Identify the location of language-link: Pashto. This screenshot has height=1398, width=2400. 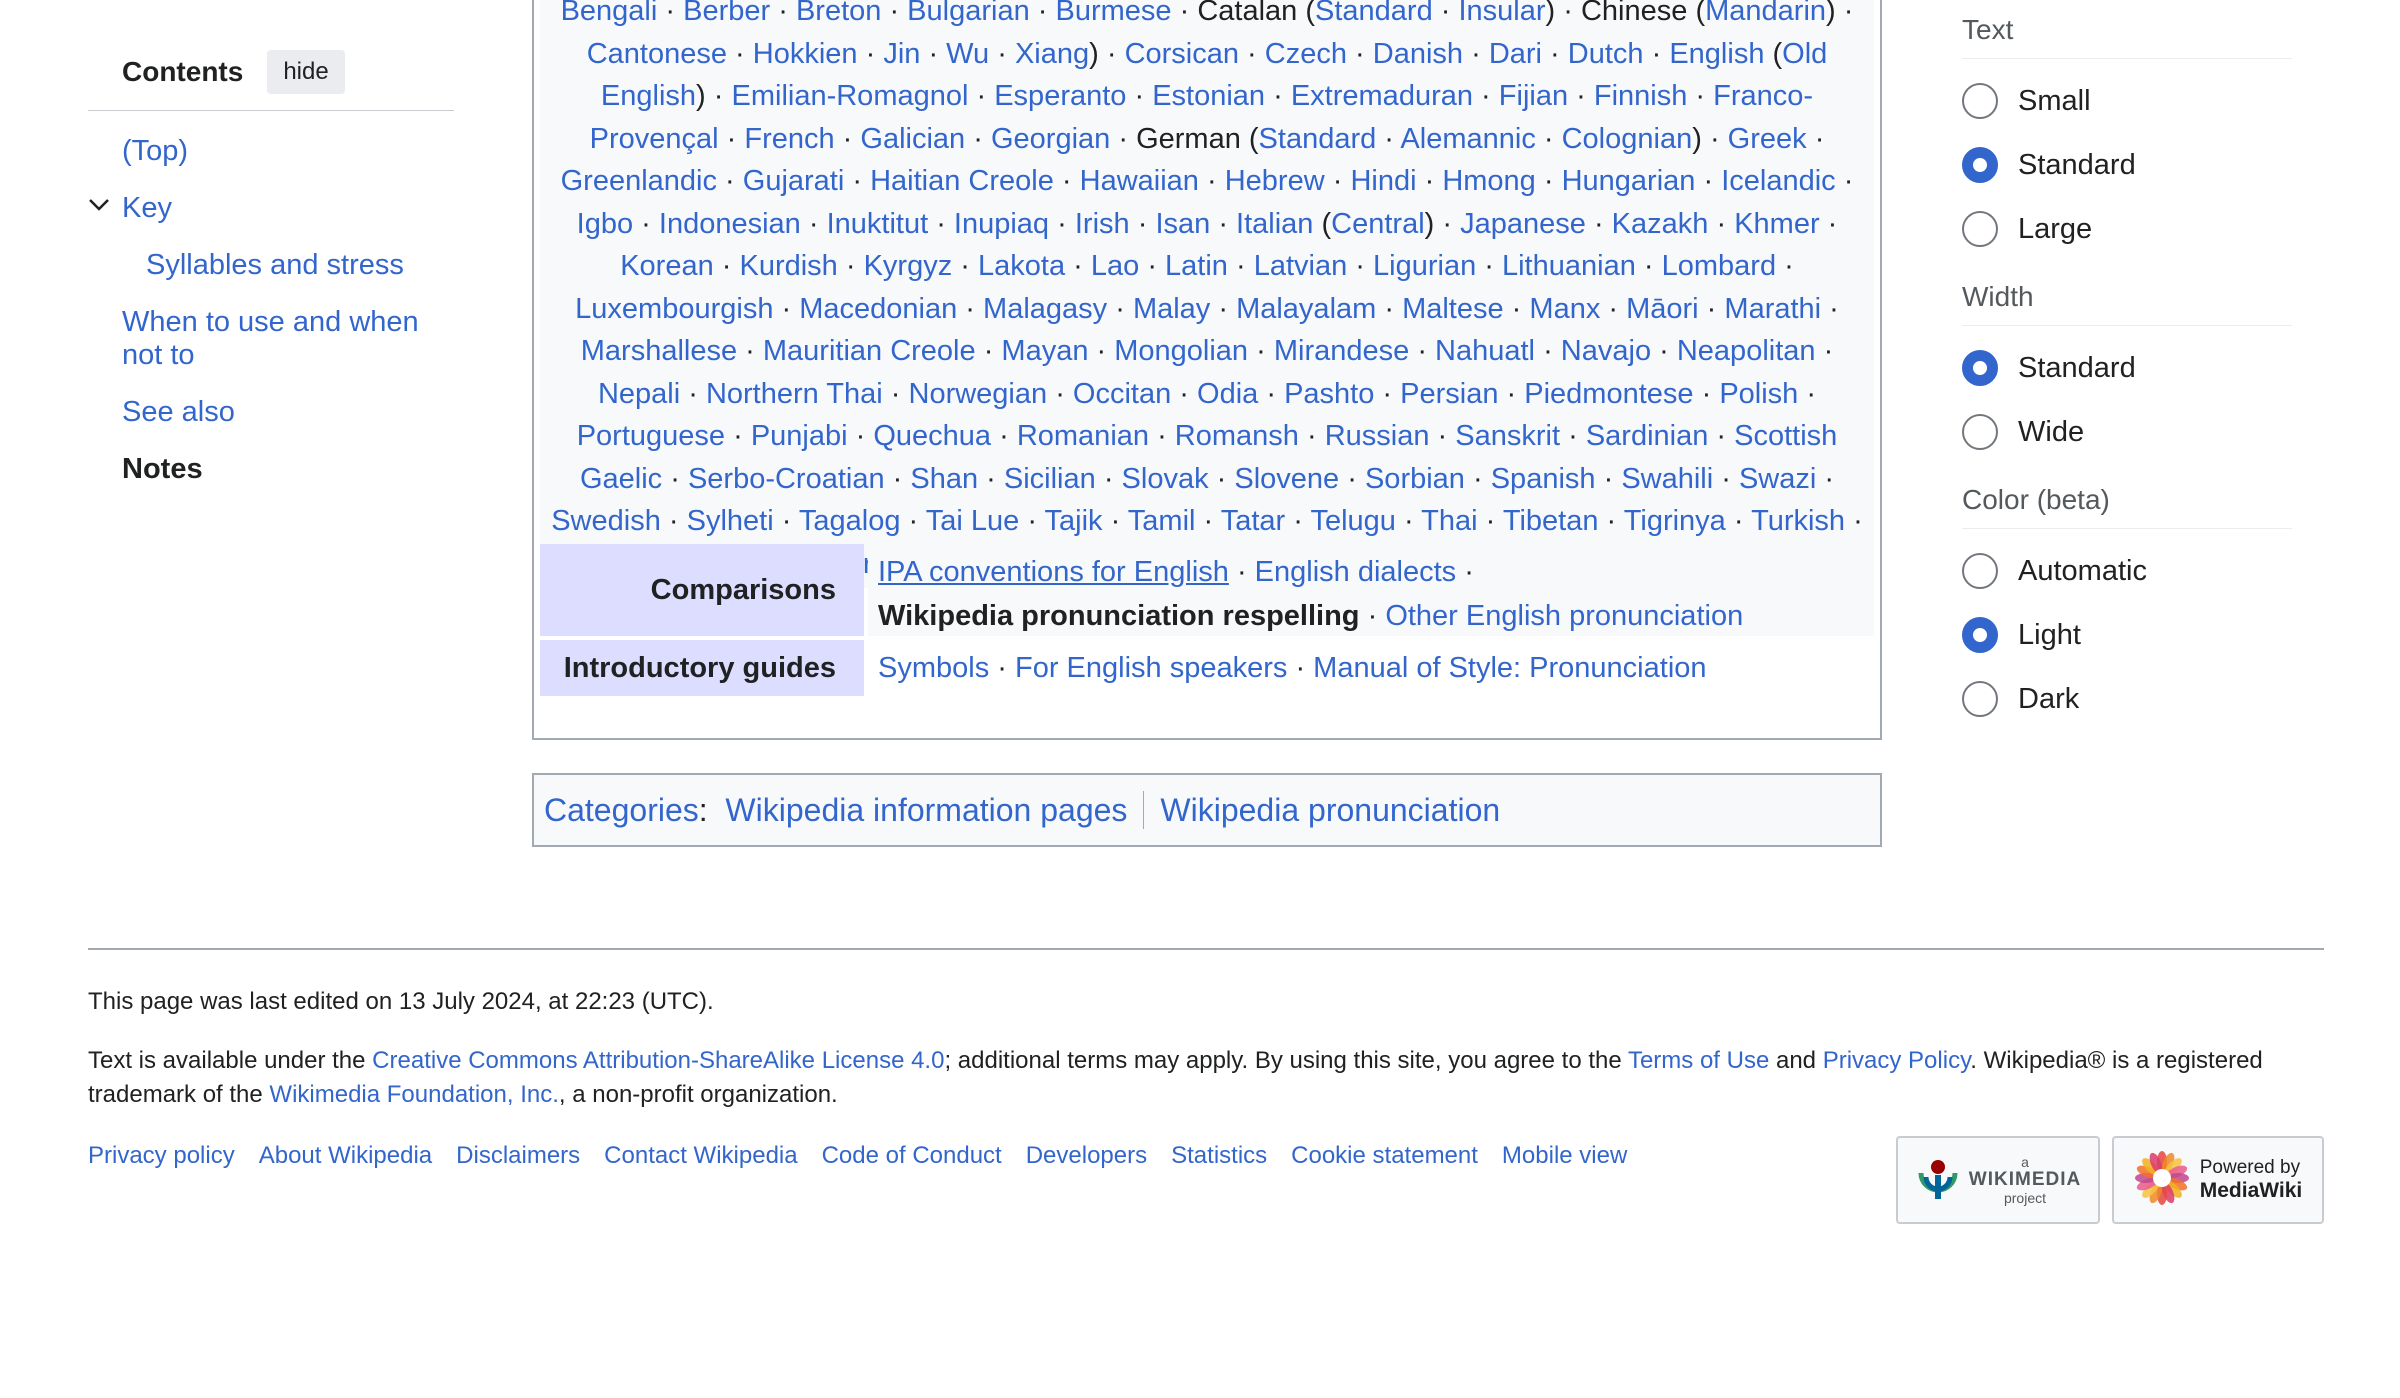
(1329, 394).